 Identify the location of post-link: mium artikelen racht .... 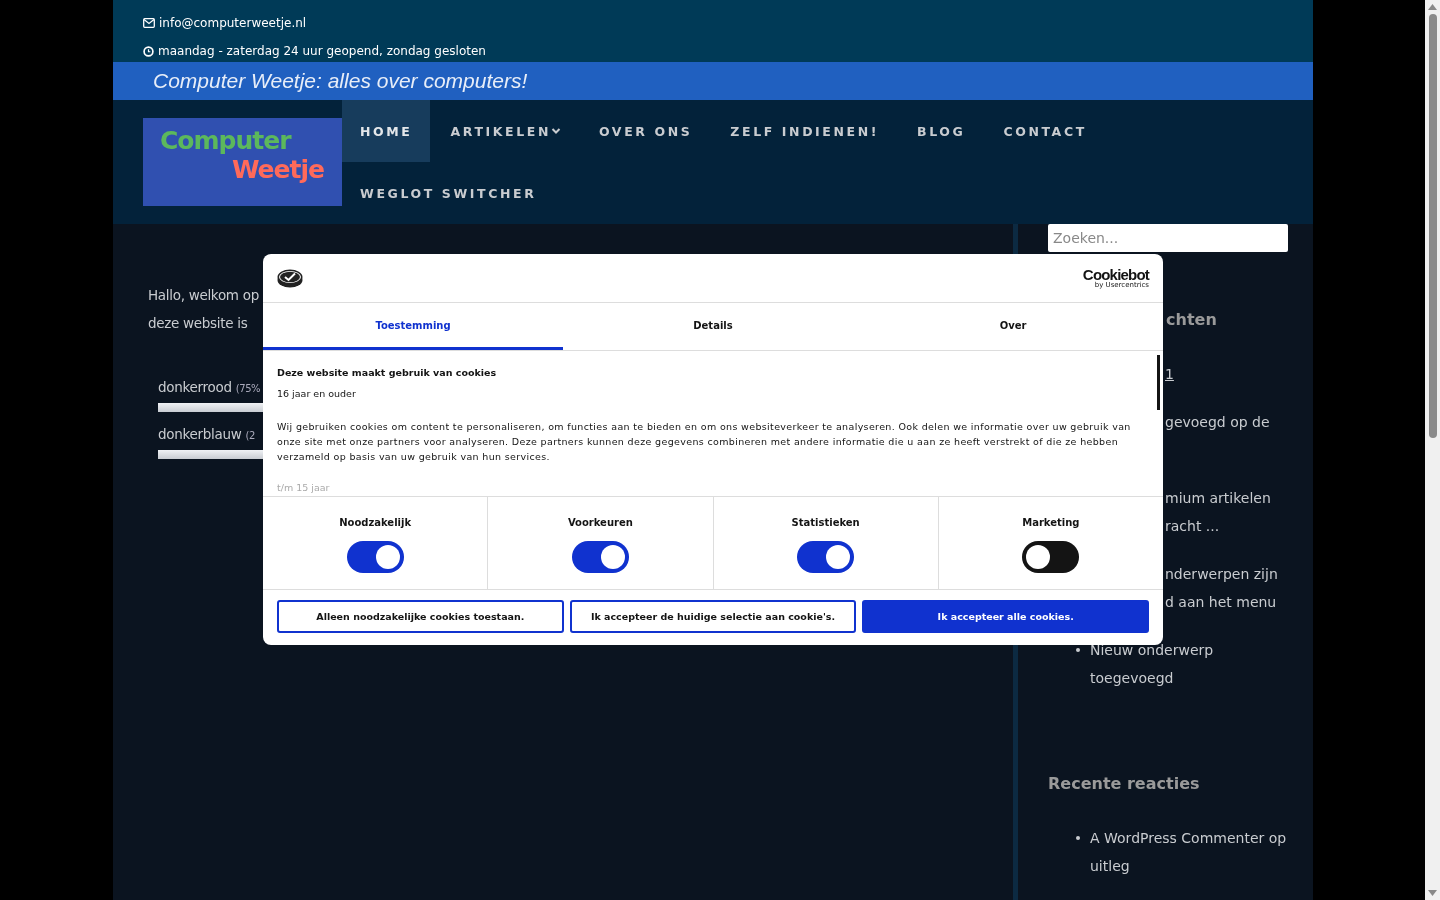
(1218, 512).